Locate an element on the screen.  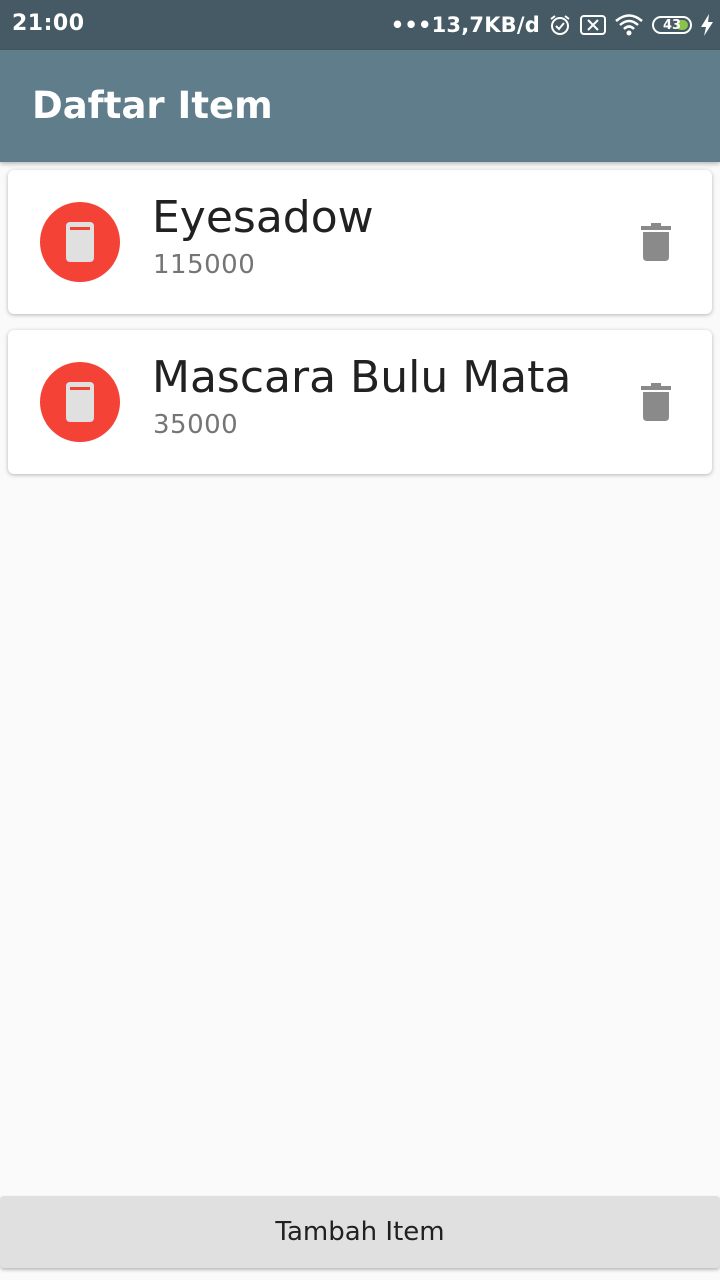
charging-icon is located at coordinates (707, 25).